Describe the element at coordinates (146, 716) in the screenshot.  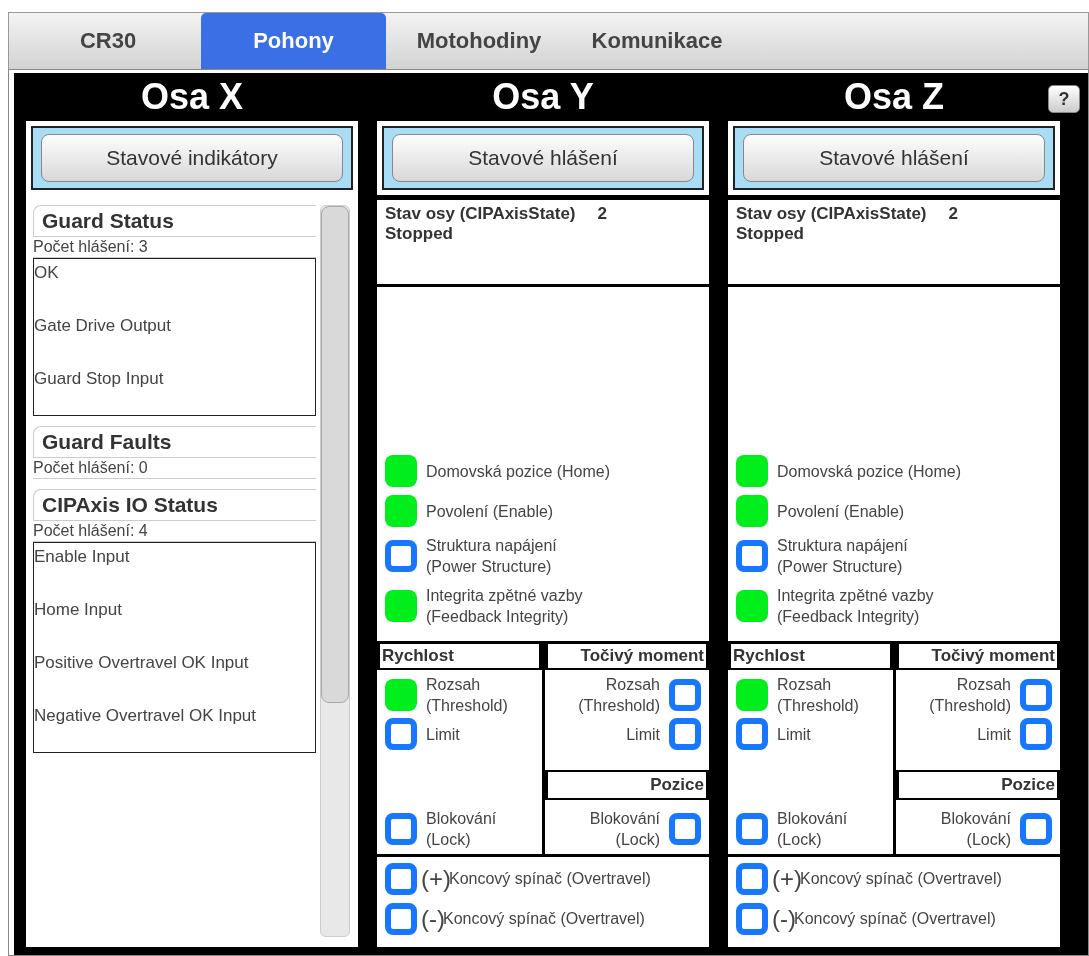
I see `message-item: Negative Overtravel OK Input` at that location.